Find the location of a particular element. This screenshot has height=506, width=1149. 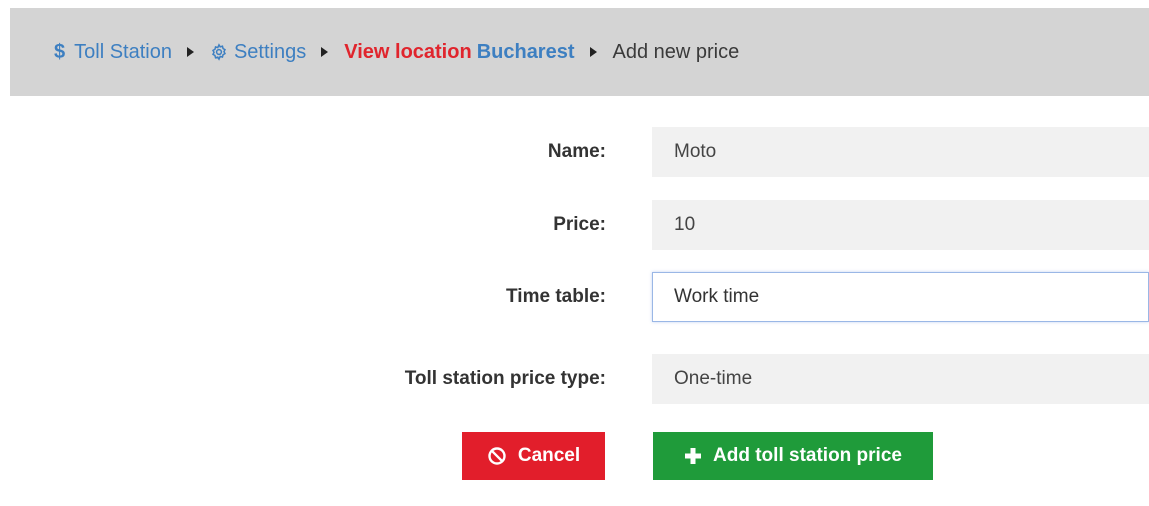

cancel-button: Cancel is located at coordinates (533, 456).